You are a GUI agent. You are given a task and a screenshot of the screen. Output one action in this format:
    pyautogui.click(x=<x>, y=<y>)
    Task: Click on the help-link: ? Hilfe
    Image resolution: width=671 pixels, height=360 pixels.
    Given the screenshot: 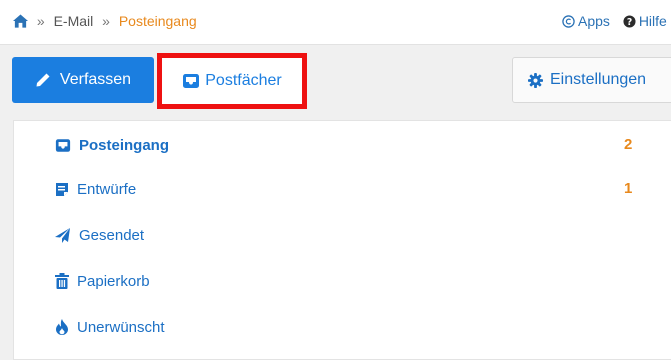 What is the action you would take?
    pyautogui.click(x=645, y=21)
    